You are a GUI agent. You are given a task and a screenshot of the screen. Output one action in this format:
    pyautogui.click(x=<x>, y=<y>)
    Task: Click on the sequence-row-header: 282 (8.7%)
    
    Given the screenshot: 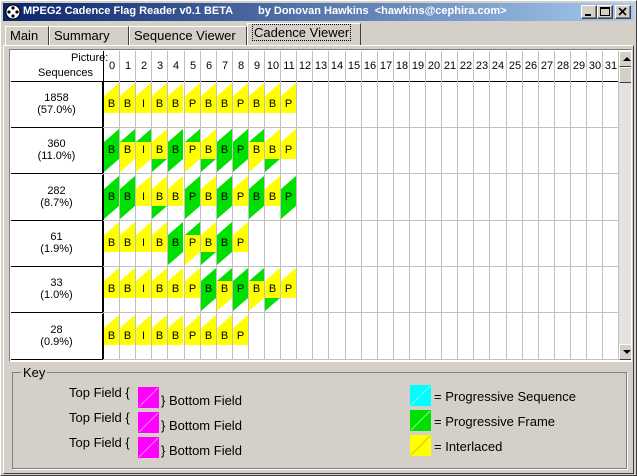 What is the action you would take?
    pyautogui.click(x=57, y=198)
    